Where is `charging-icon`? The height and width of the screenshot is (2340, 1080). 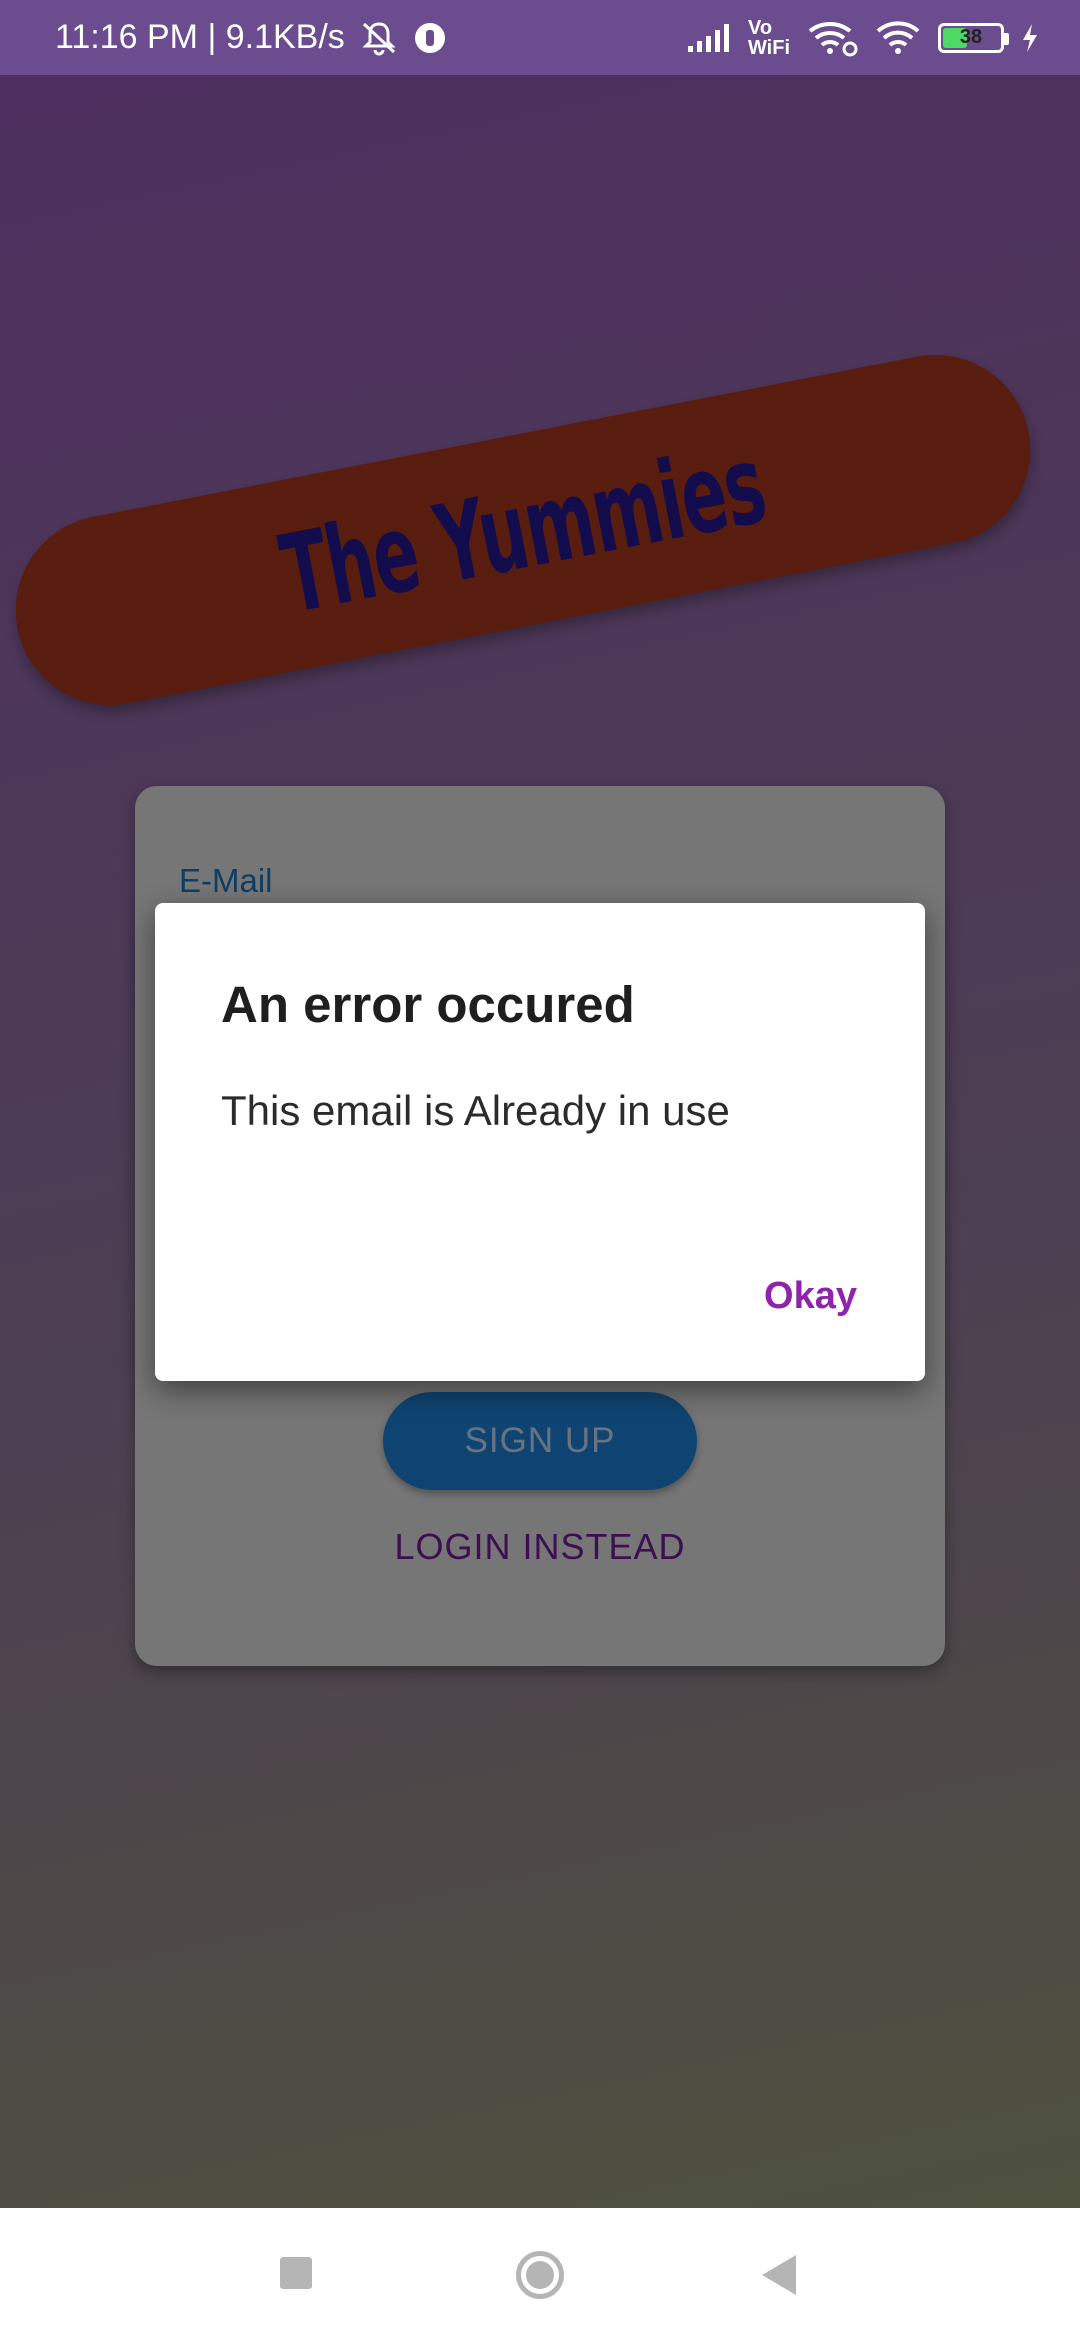
charging-icon is located at coordinates (1030, 38).